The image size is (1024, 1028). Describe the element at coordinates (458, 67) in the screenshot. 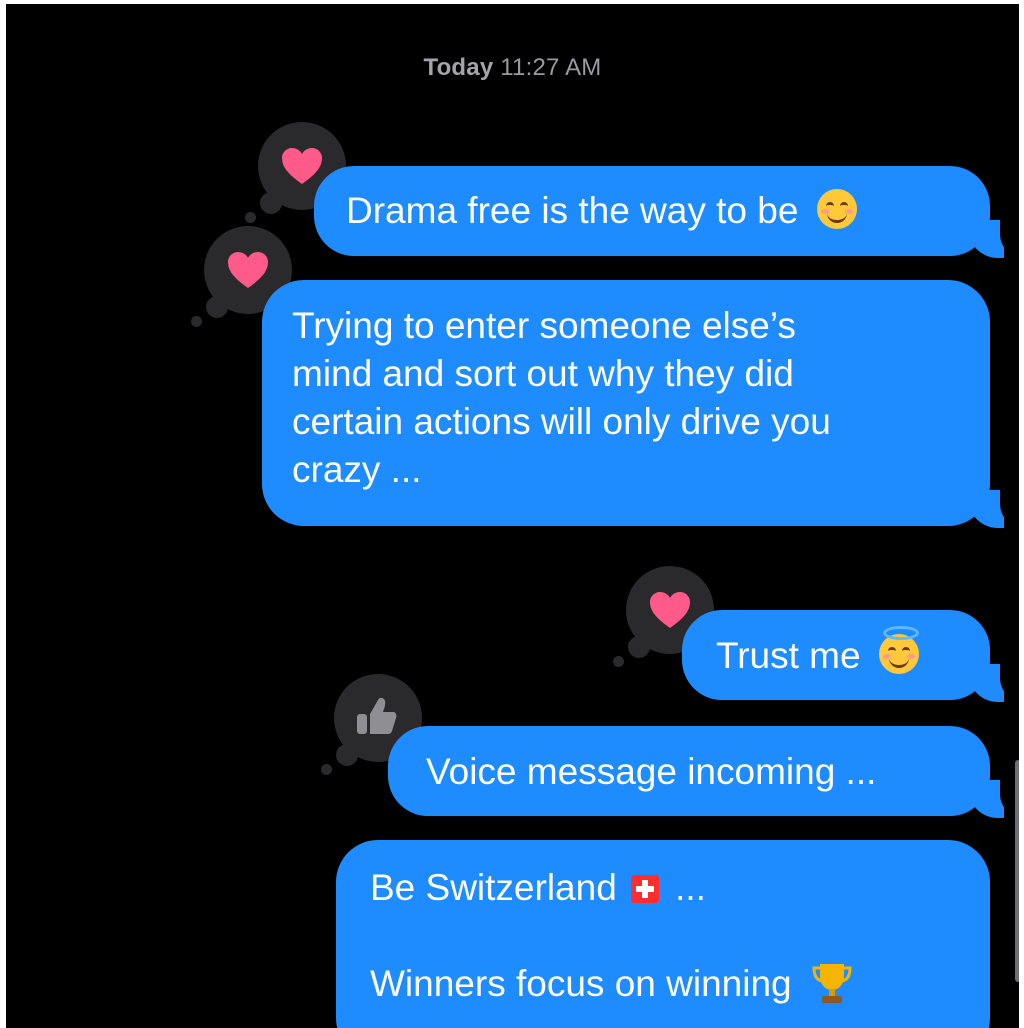

I see `timestamp-day: Today` at that location.